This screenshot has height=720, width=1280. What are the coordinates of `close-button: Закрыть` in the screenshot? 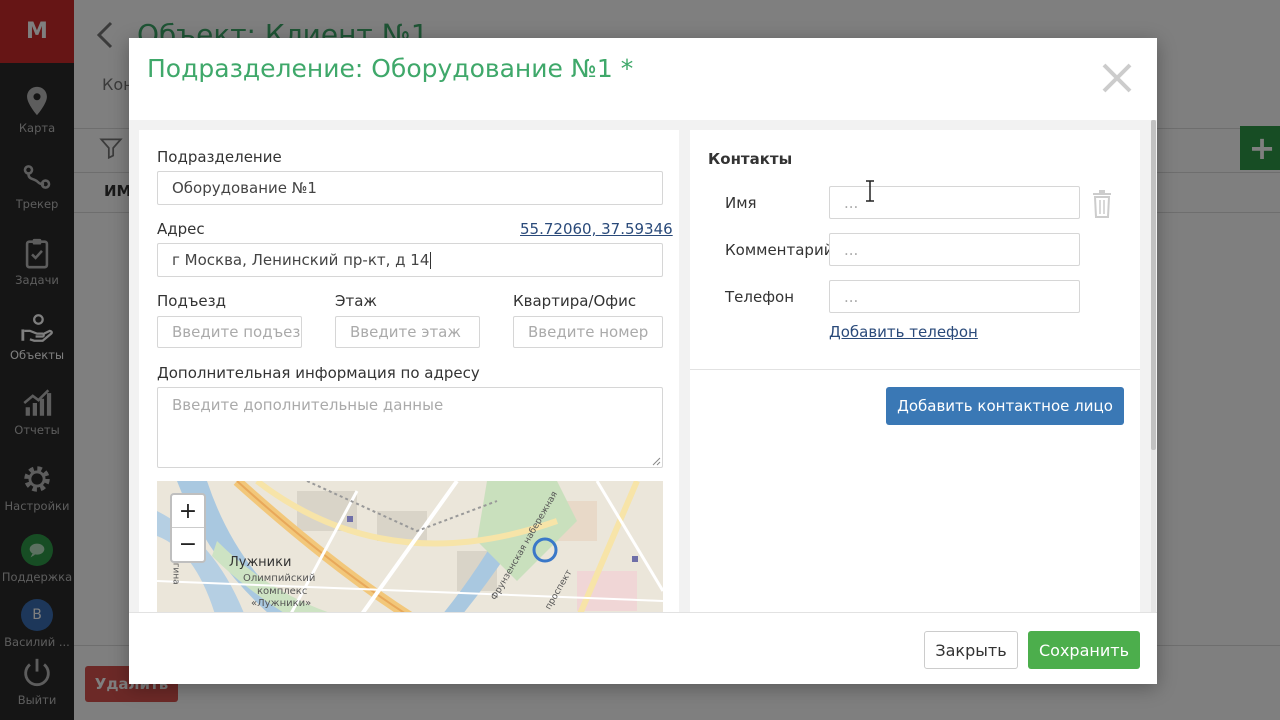 It's located at (971, 650).